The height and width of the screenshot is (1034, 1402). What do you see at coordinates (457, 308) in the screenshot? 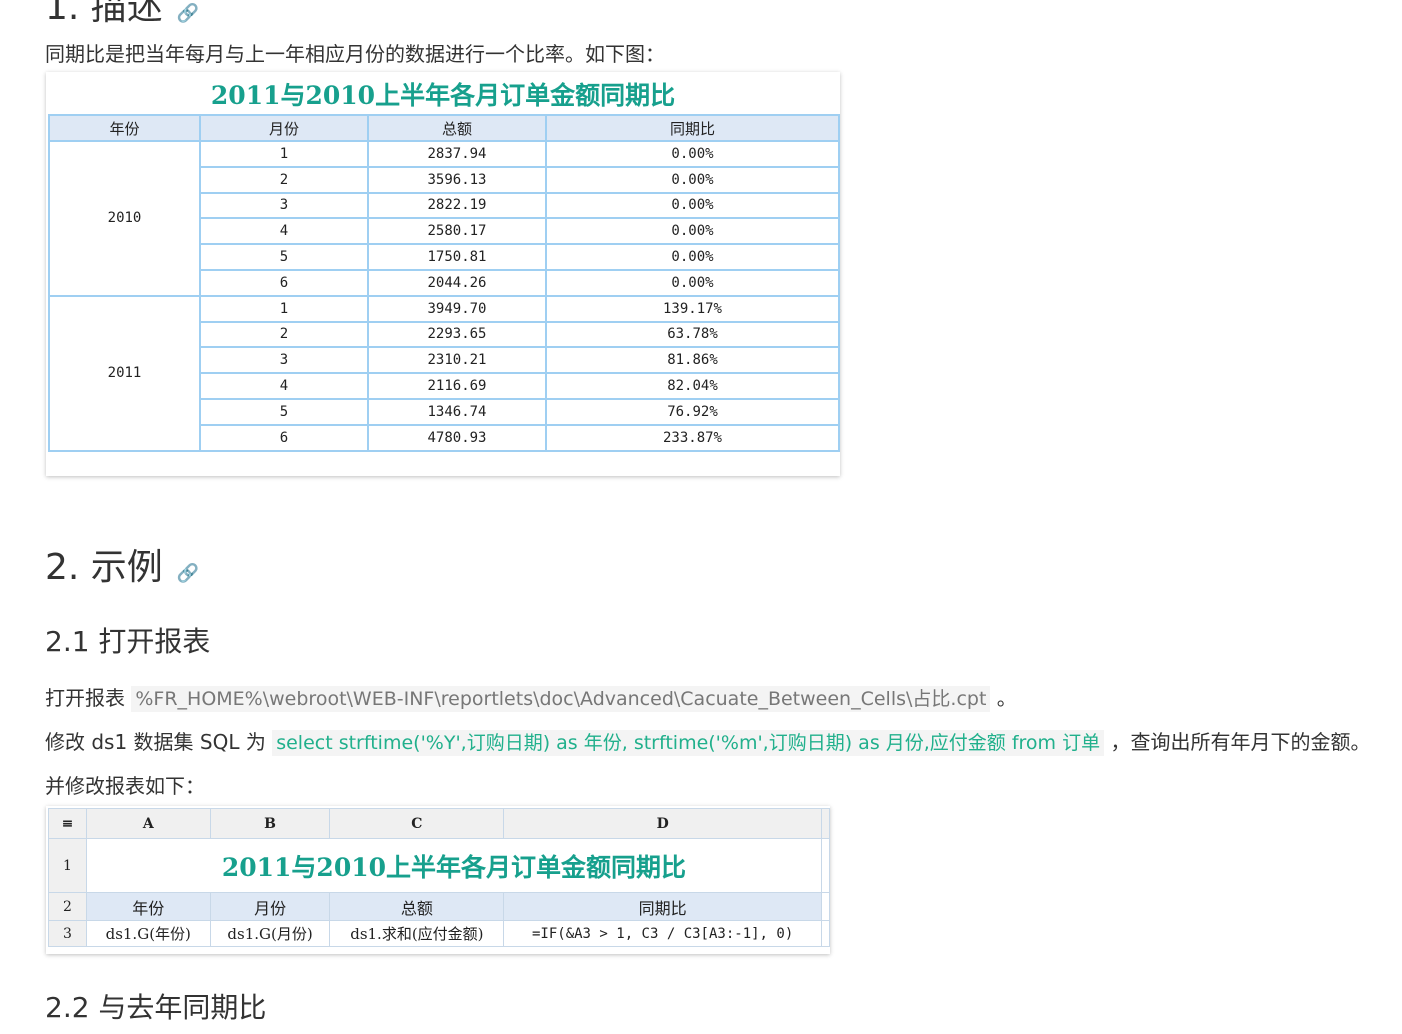
I see `total-cell: 3949.70` at bounding box center [457, 308].